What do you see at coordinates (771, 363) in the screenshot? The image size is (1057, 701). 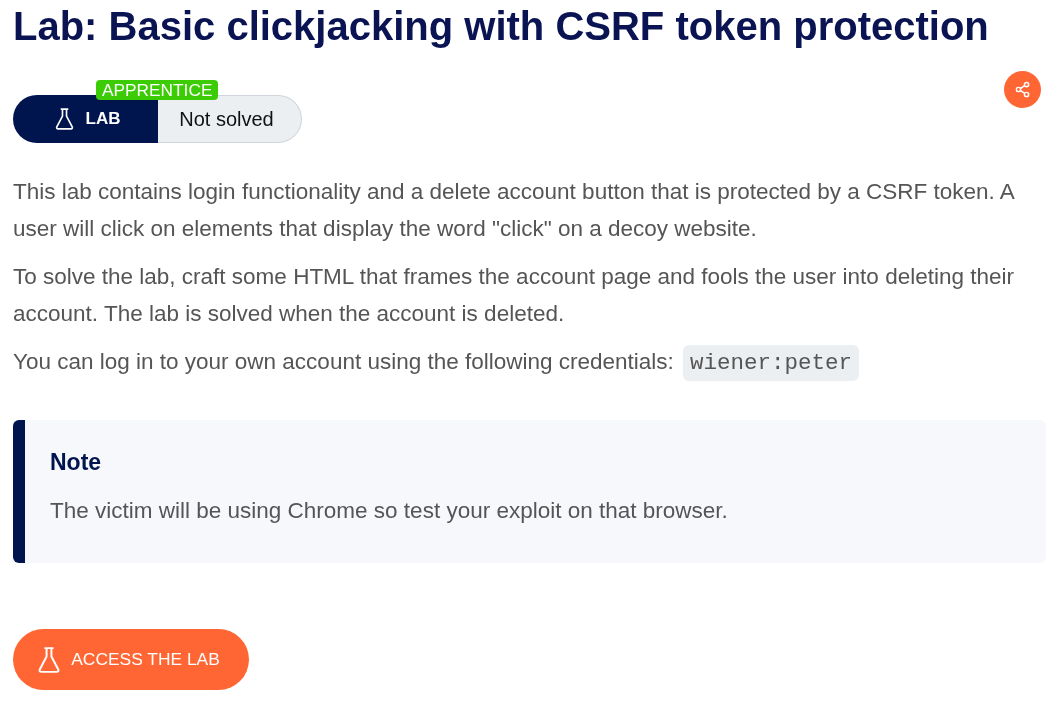 I see `credentials-code: wiener:peter` at bounding box center [771, 363].